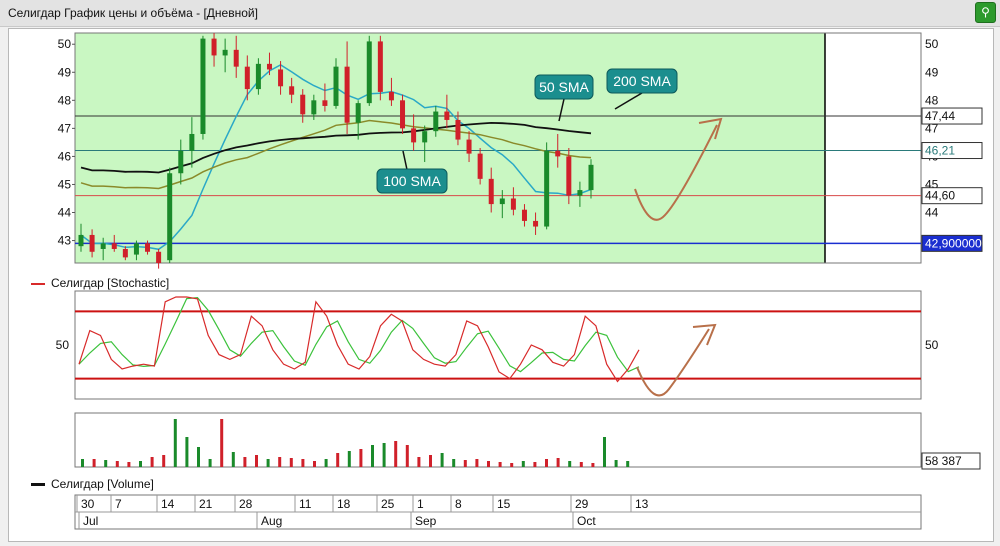 The height and width of the screenshot is (546, 1000). What do you see at coordinates (38, 283) in the screenshot?
I see `stochastic-swatch` at bounding box center [38, 283].